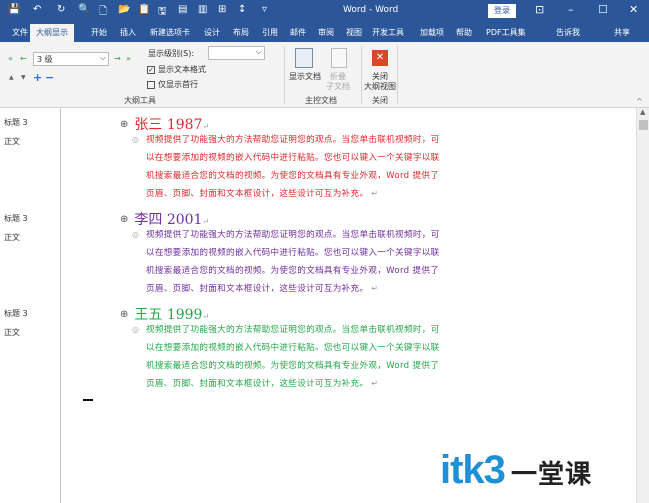 Image resolution: width=649 pixels, height=503 pixels. I want to click on demote-icon: →, so click(117, 58).